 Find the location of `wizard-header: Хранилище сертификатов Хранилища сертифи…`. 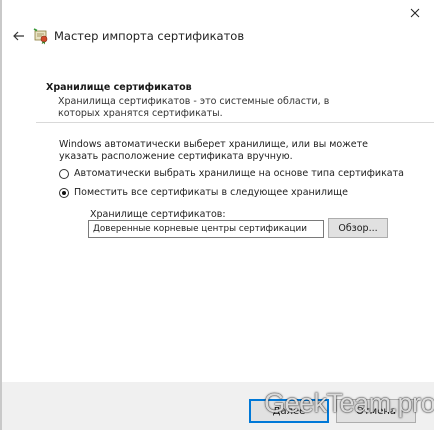

wizard-header: Хранилище сертификатов Хранилища сертифи… is located at coordinates (235, 97).